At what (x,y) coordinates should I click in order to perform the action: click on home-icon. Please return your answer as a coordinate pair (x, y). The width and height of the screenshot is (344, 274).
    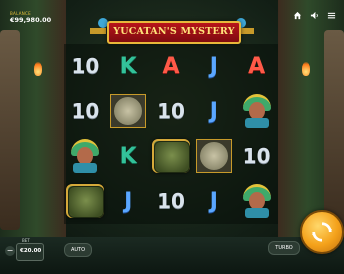
    Looking at the image, I should click on (297, 15).